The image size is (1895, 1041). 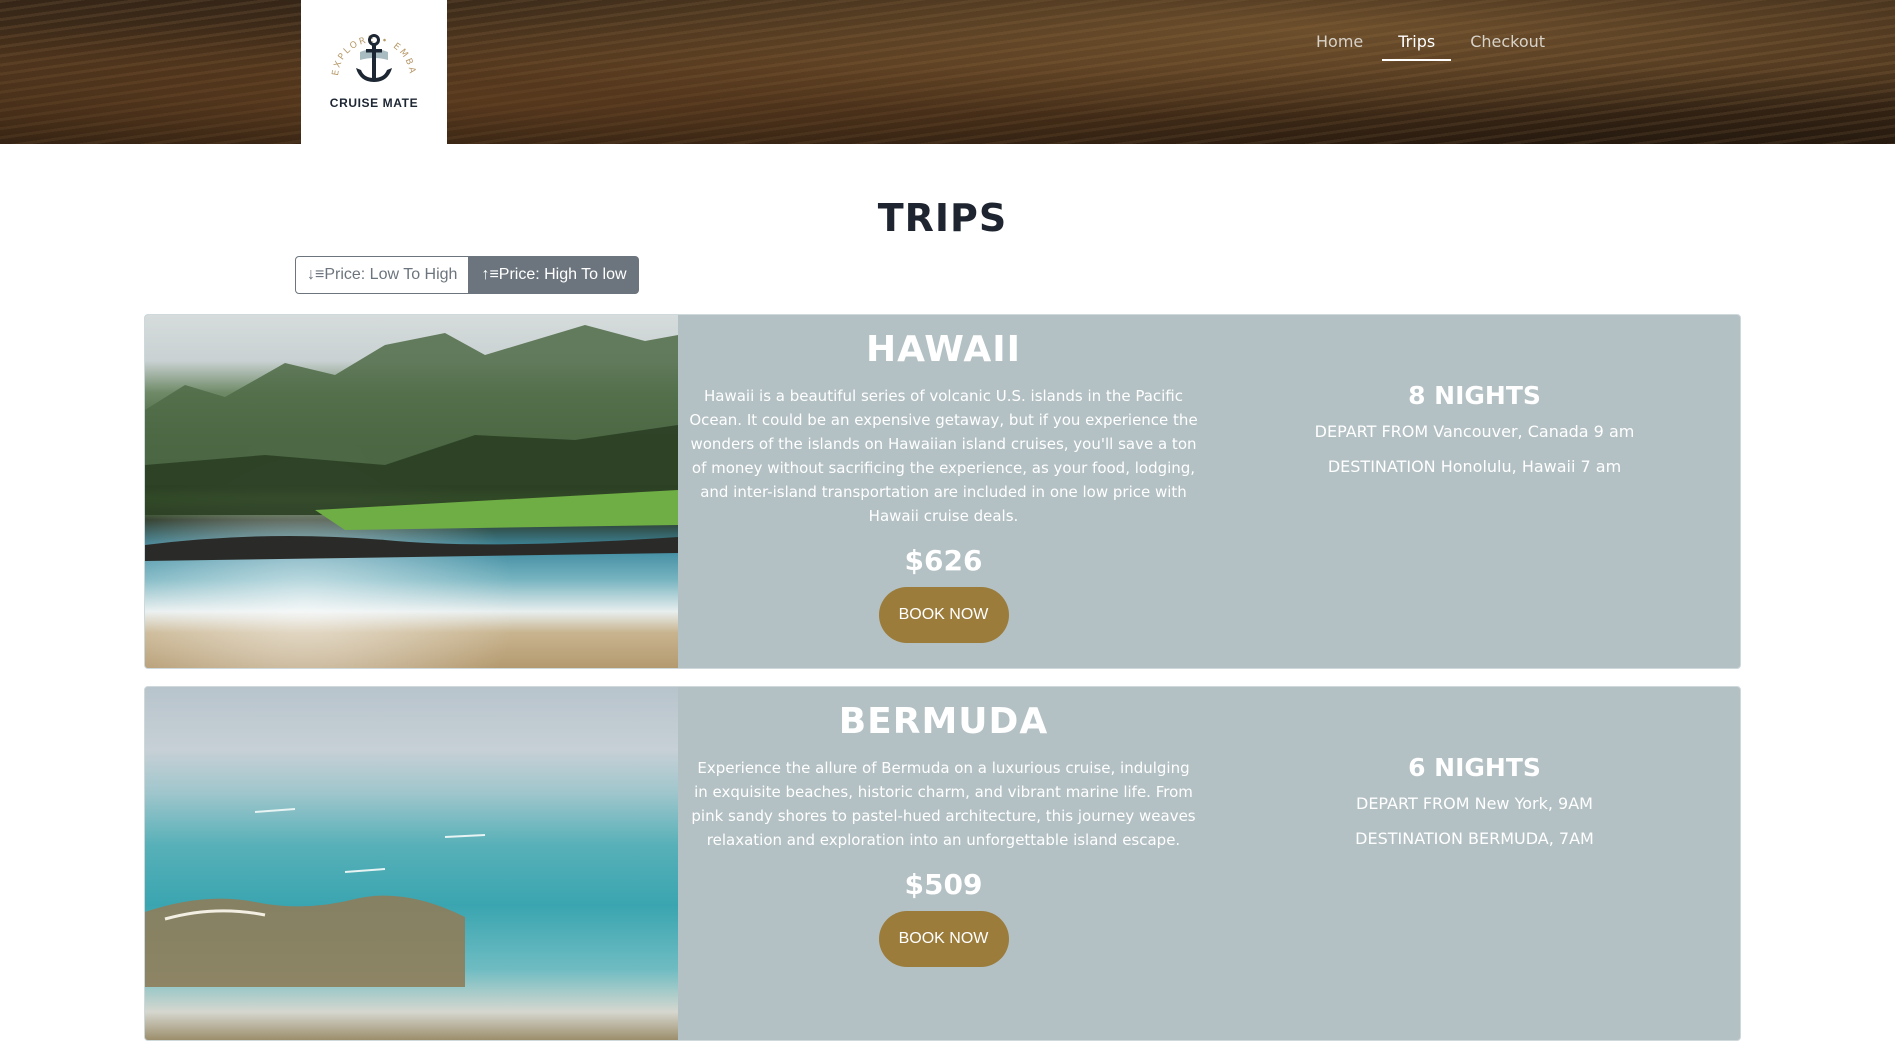 What do you see at coordinates (1474, 466) in the screenshot?
I see `trip-destination-detail: DESTINATION Honolulu, Hawaii 7 am` at bounding box center [1474, 466].